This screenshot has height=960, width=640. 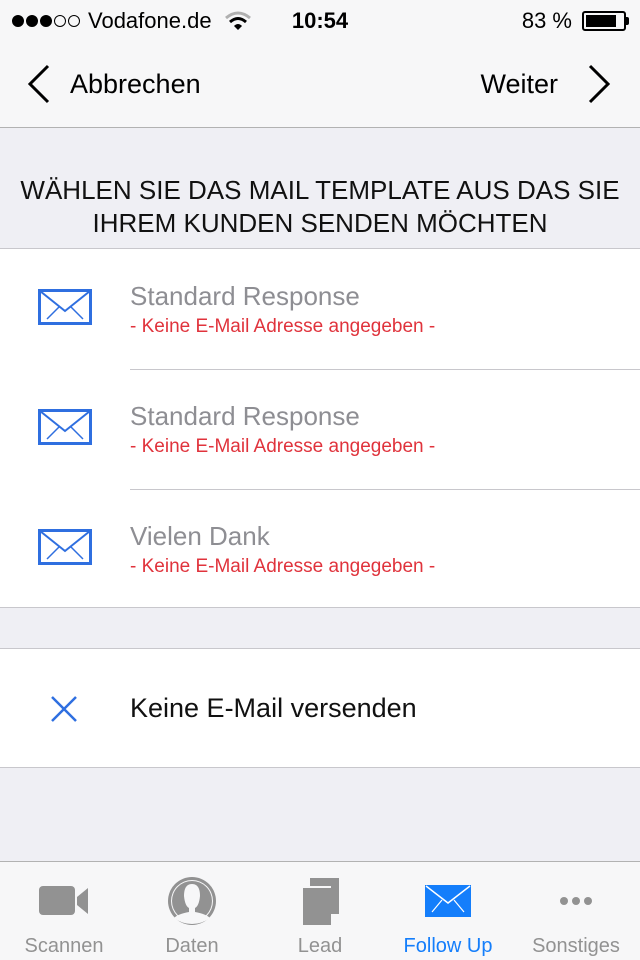 I want to click on tab-label: Lead, so click(x=320, y=946).